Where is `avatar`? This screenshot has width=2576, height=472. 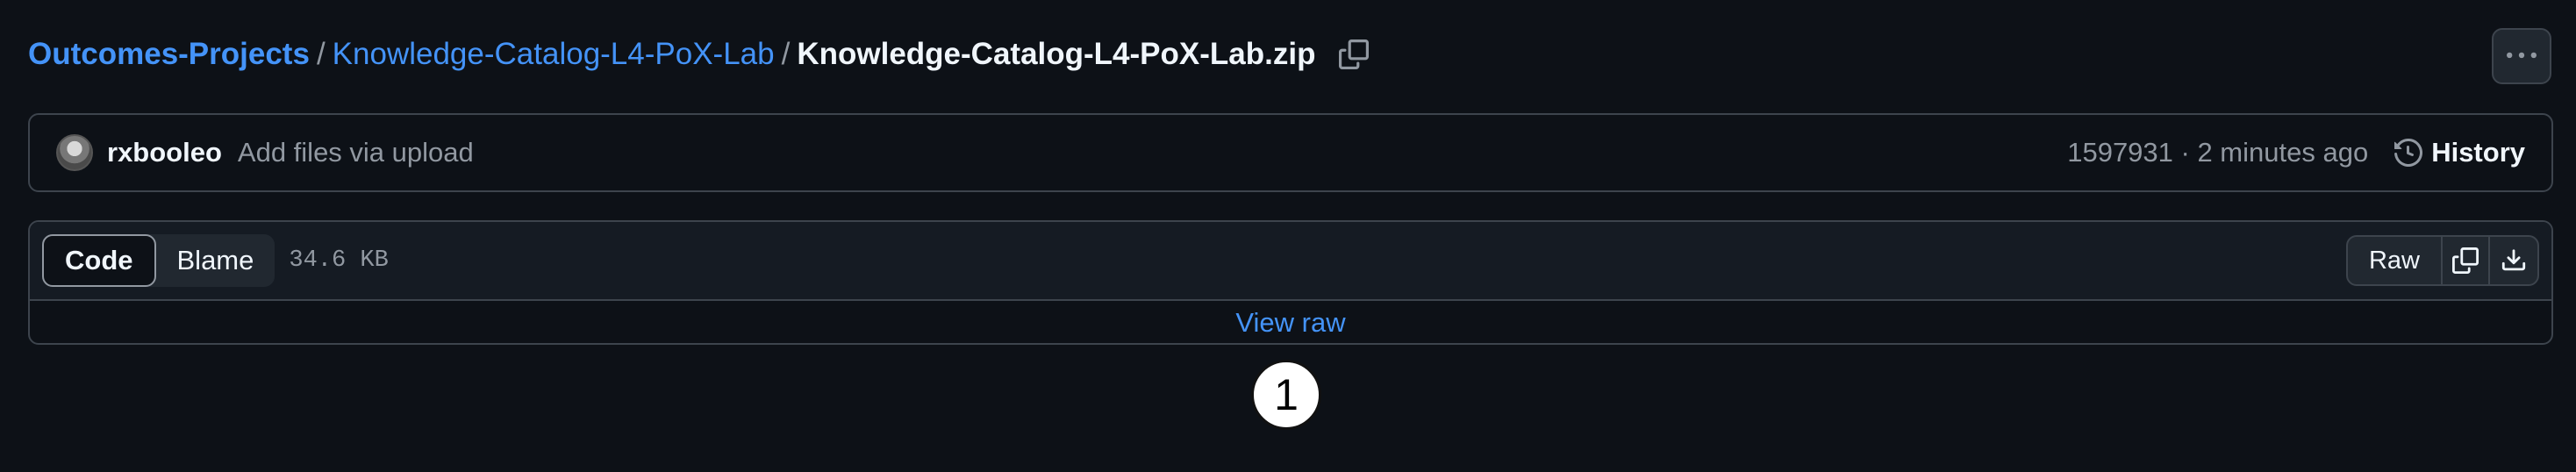
avatar is located at coordinates (74, 153).